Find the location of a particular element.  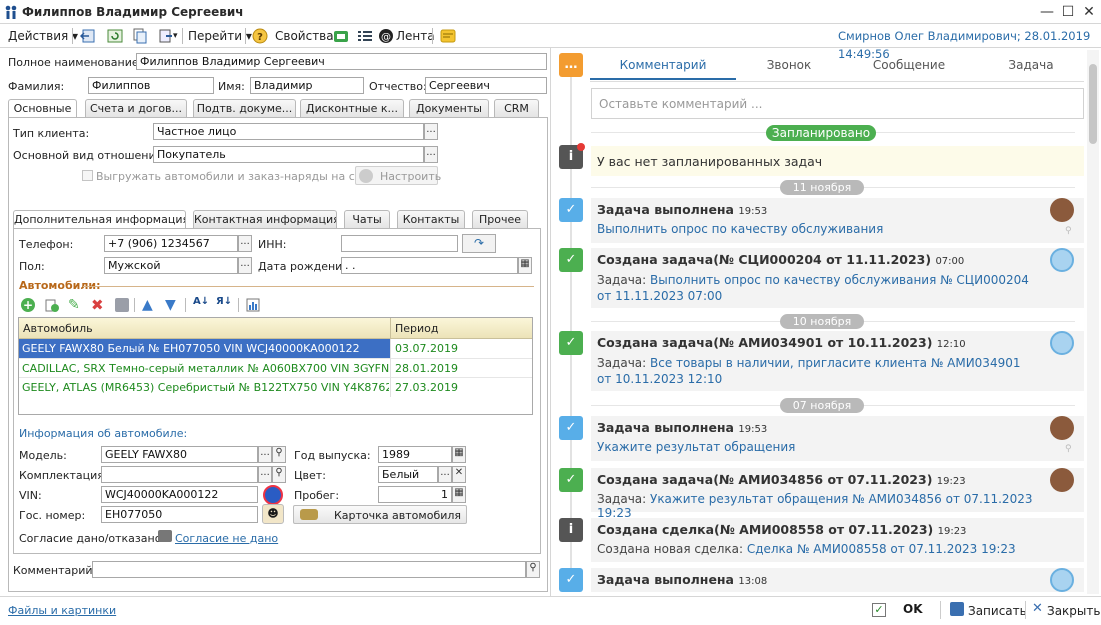

comment-input is located at coordinates (309, 569).